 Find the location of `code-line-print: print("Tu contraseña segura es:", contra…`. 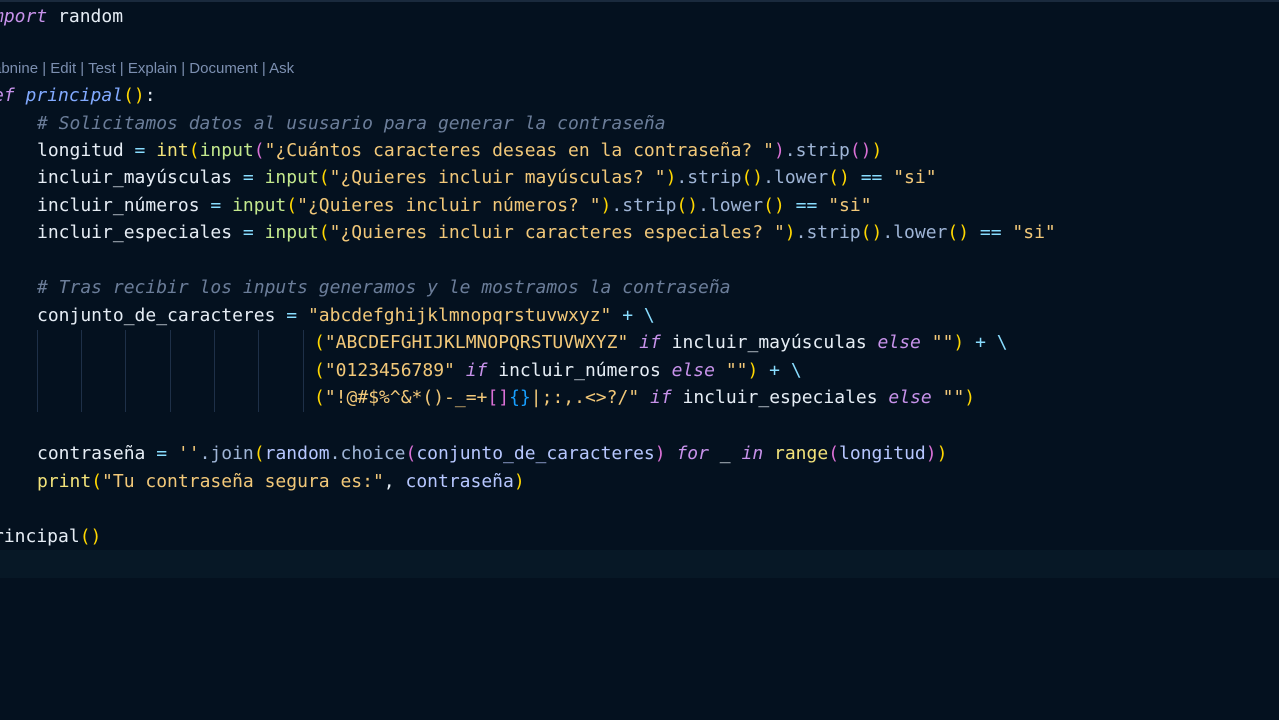

code-line-print: print("Tu contraseña segura es:", contra… is located at coordinates (281, 481).